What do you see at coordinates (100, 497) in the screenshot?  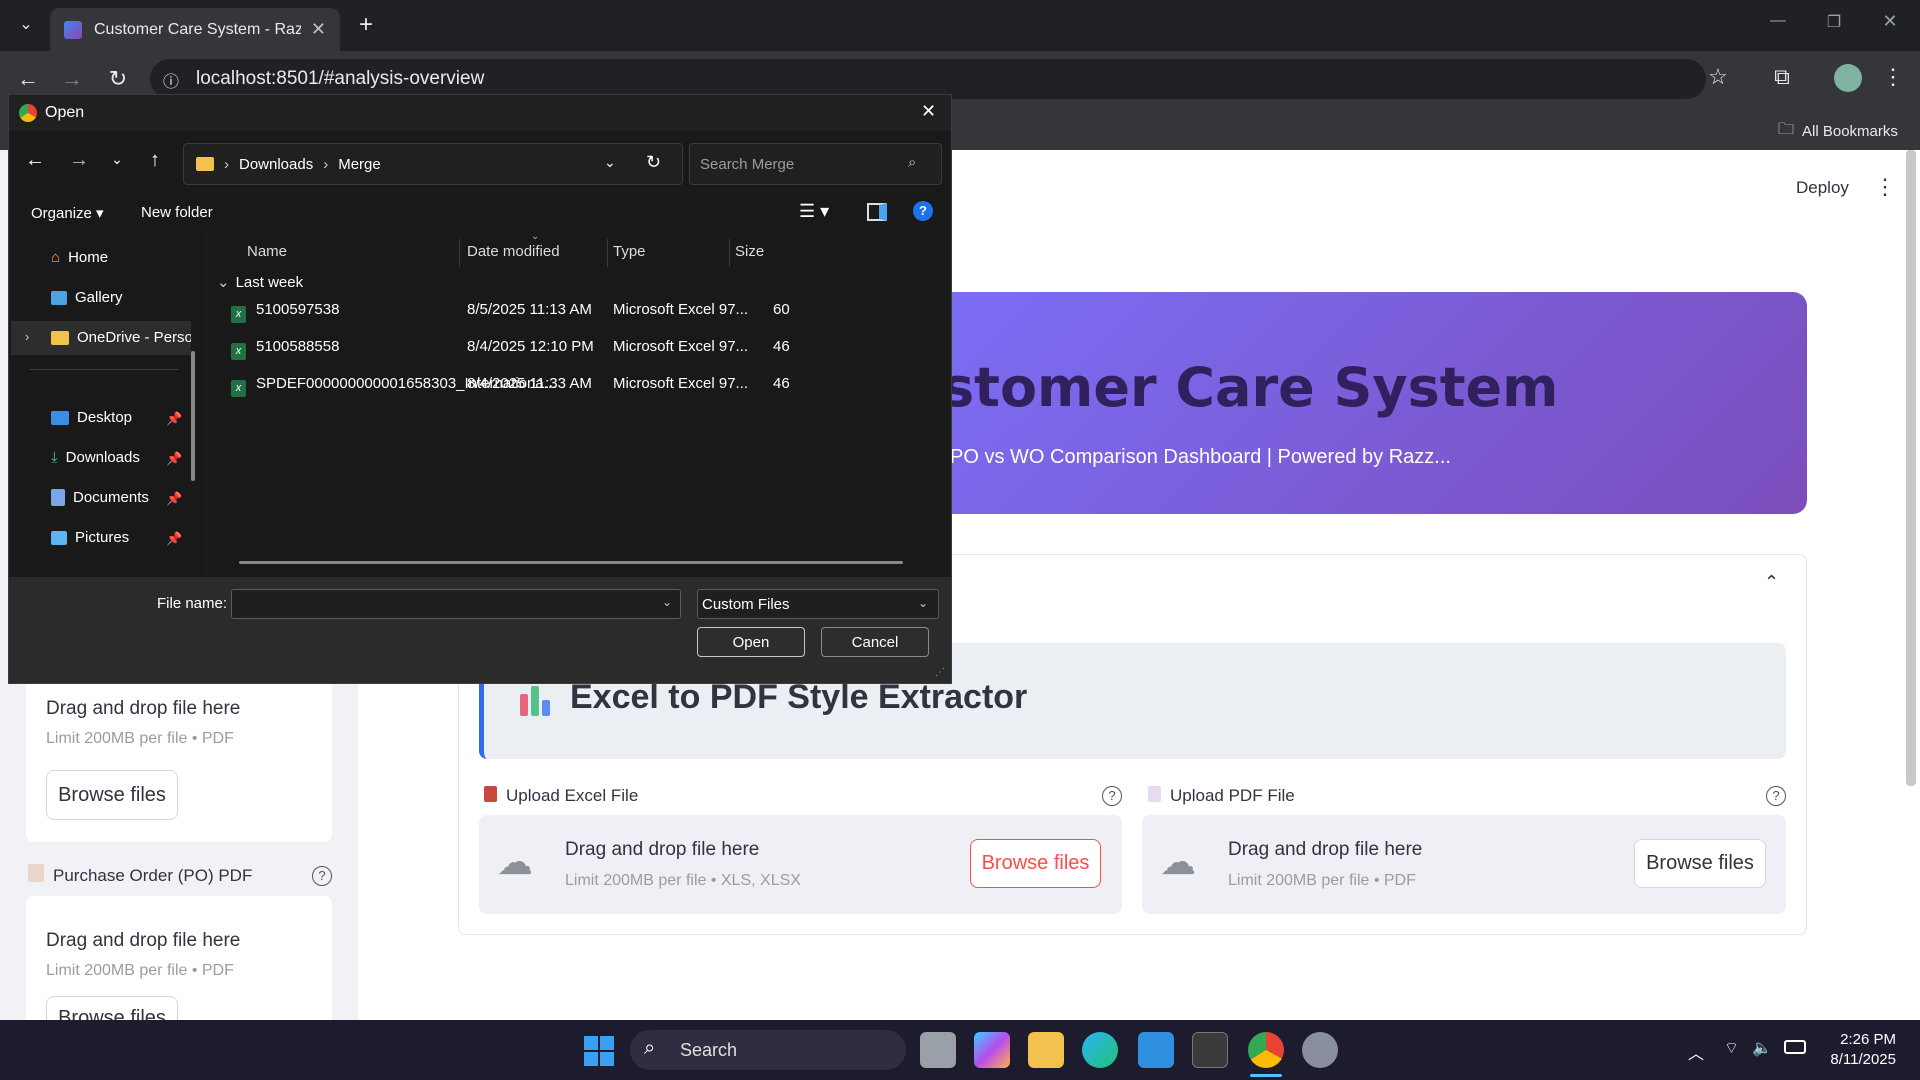 I see `nav-documents: Documents` at bounding box center [100, 497].